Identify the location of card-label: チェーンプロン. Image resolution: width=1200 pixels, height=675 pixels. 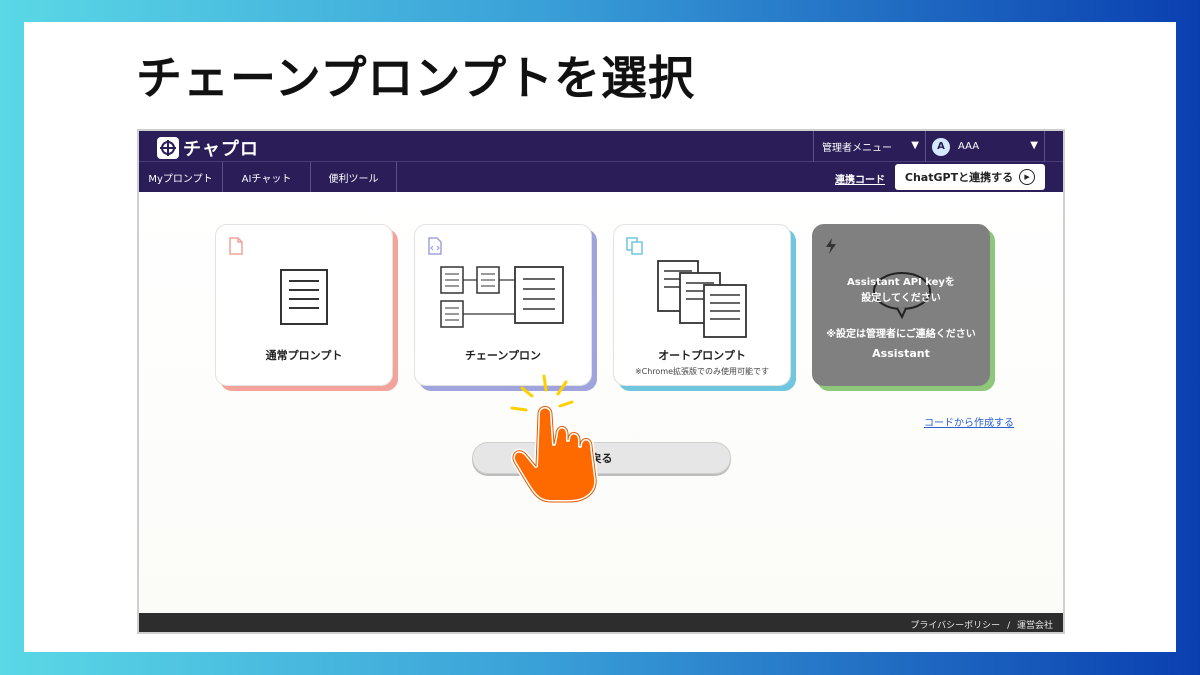
(503, 355).